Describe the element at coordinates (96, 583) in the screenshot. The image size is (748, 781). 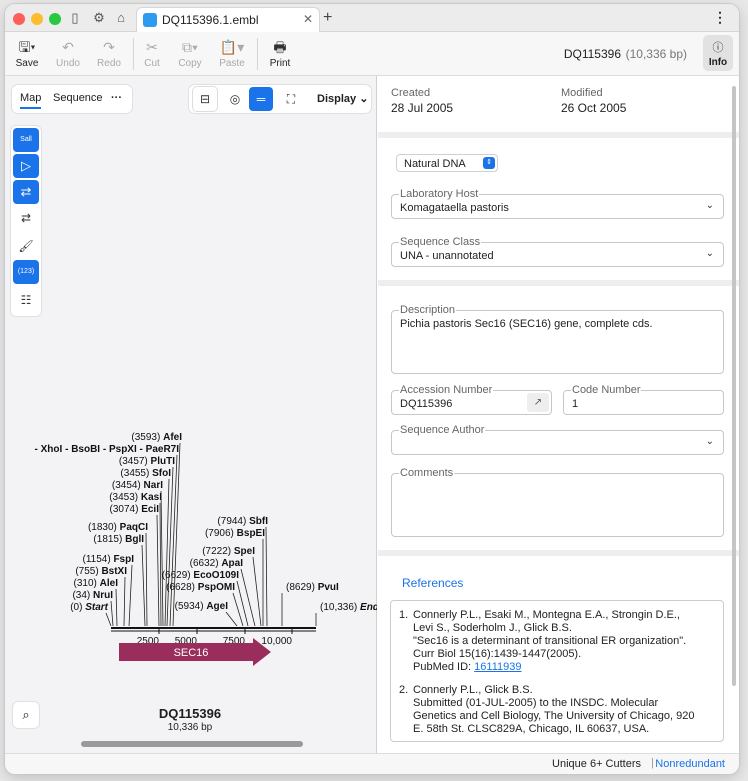
I see `site-label: (310) AleI` at that location.